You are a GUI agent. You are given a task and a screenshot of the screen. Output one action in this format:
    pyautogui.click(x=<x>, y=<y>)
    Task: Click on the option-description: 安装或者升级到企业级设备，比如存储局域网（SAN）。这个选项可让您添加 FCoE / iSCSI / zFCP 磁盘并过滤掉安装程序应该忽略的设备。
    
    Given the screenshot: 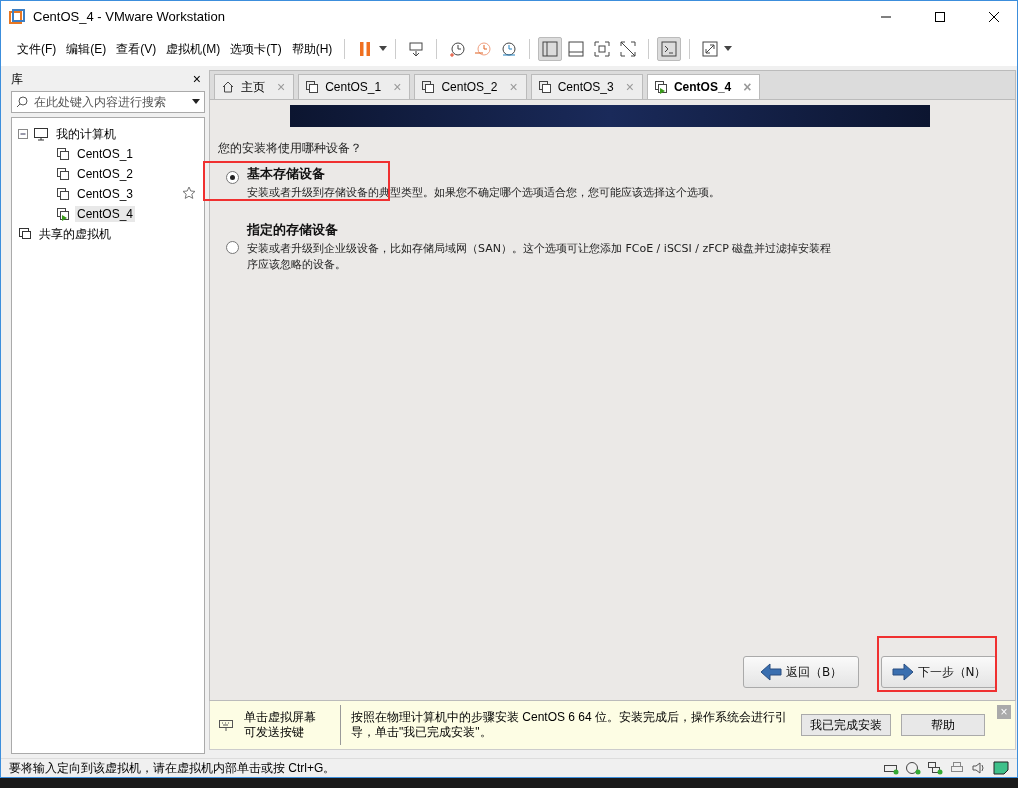 What is the action you would take?
    pyautogui.click(x=540, y=257)
    